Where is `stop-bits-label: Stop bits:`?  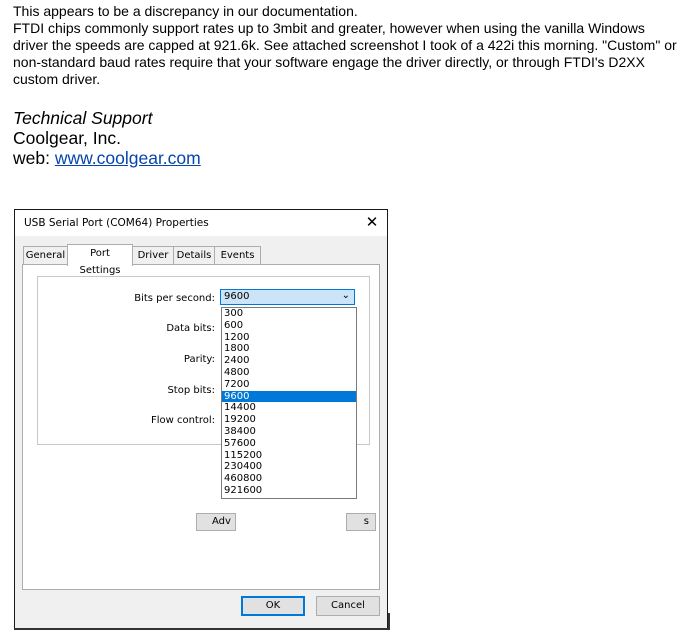 stop-bits-label: Stop bits: is located at coordinates (191, 390).